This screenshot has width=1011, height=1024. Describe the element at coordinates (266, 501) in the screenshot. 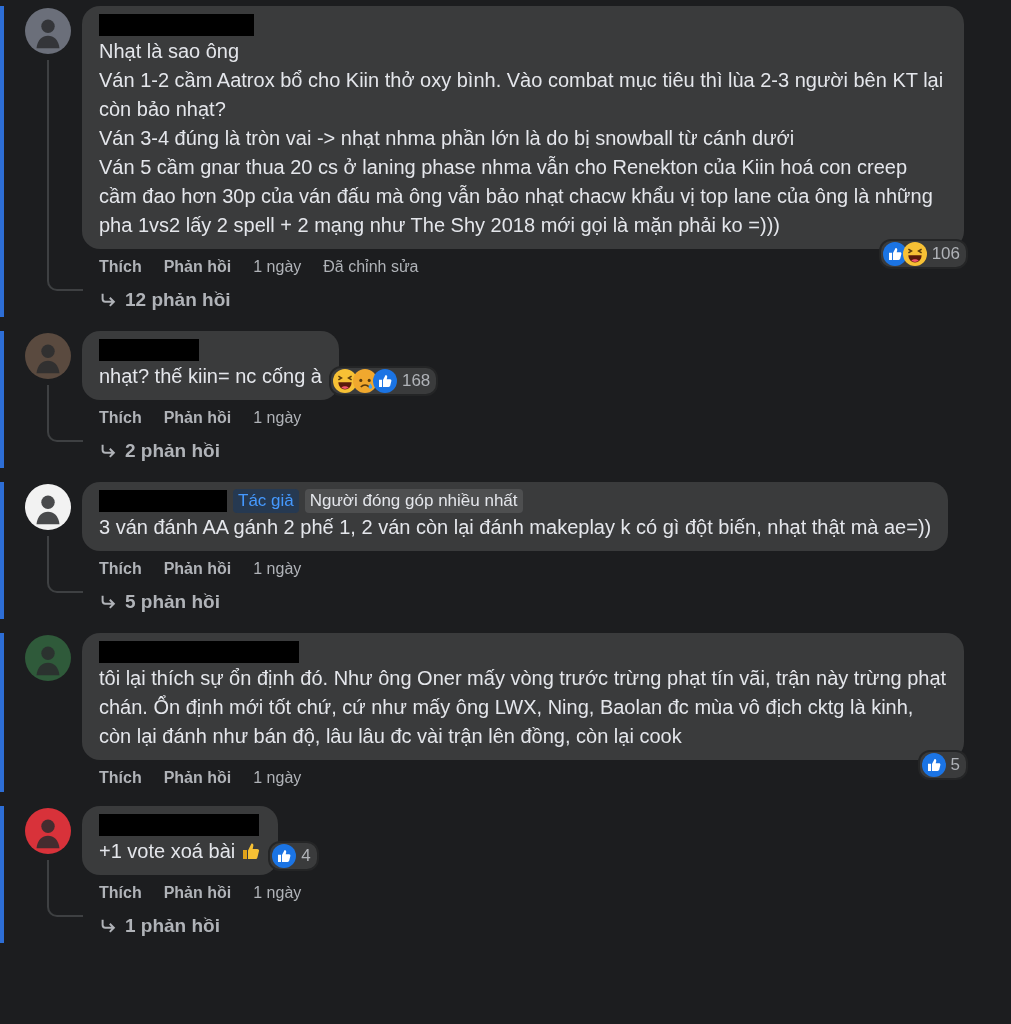

I see `author-badge: Tác giả` at that location.